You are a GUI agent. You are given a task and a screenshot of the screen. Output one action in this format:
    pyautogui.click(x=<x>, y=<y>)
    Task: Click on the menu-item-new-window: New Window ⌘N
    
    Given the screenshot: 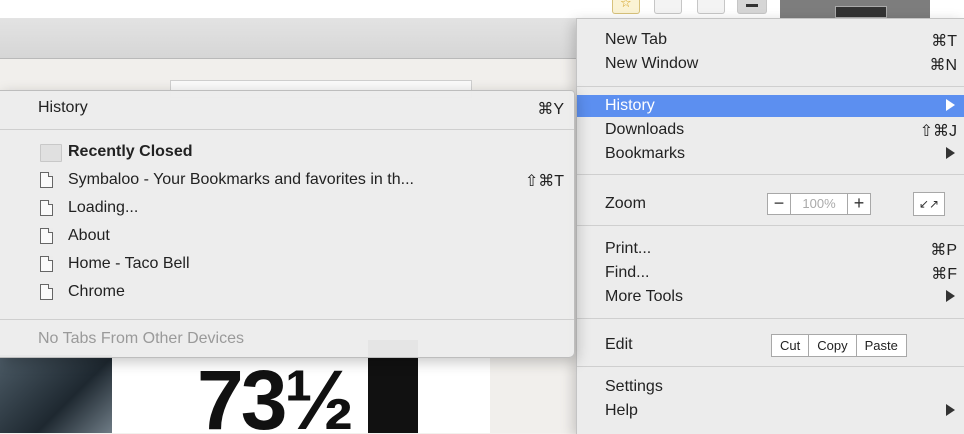 What is the action you would take?
    pyautogui.click(x=770, y=64)
    